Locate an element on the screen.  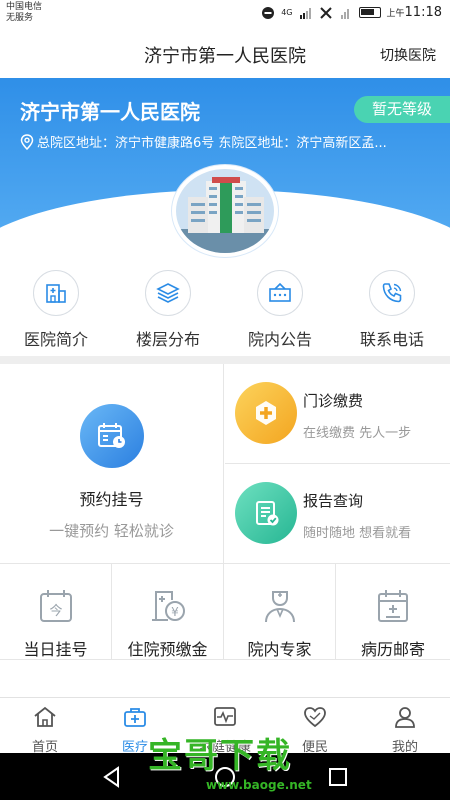
plus-cross-icon is located at coordinates (266, 413).